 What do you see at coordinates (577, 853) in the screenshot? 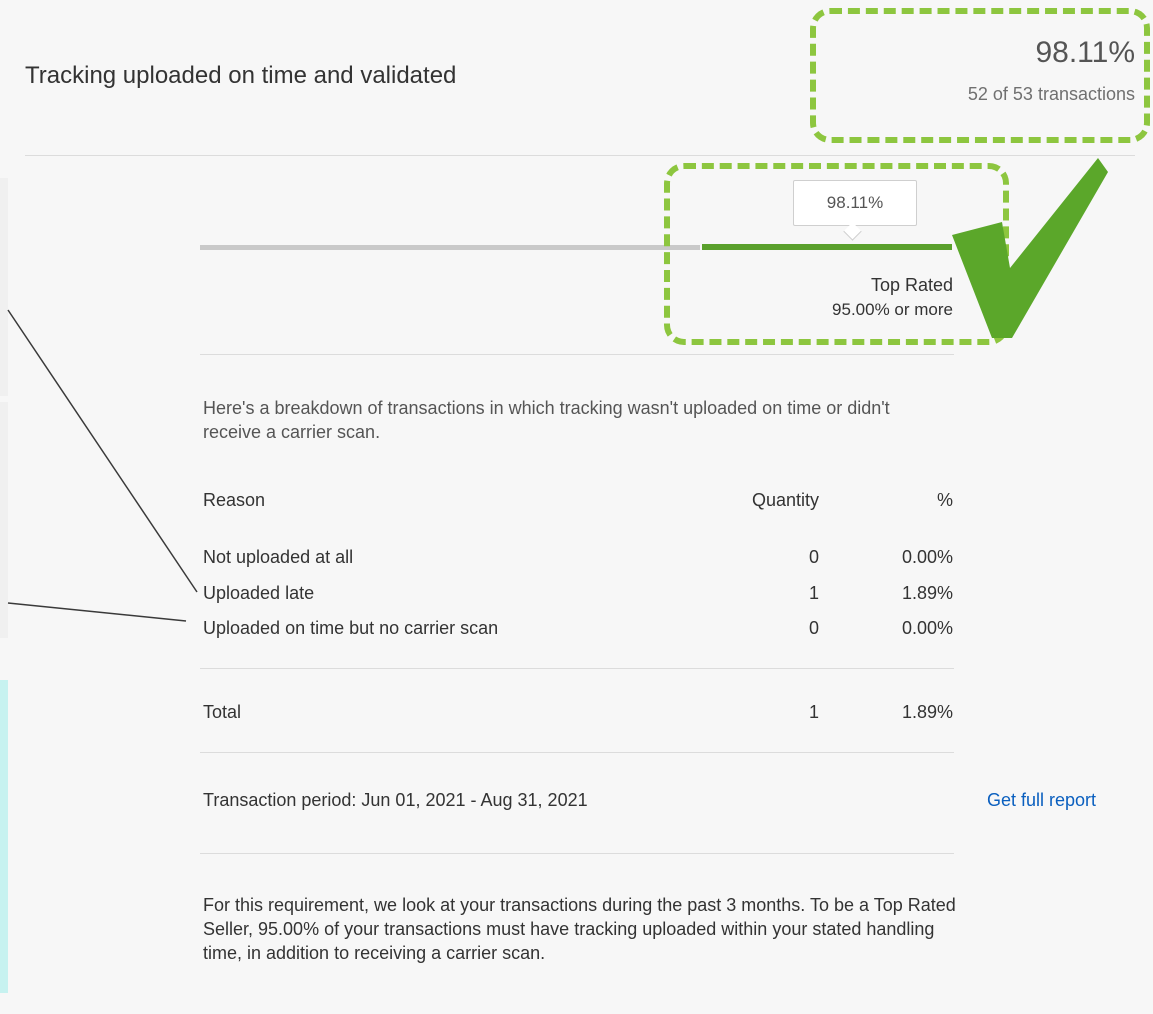
I see `period-divider` at bounding box center [577, 853].